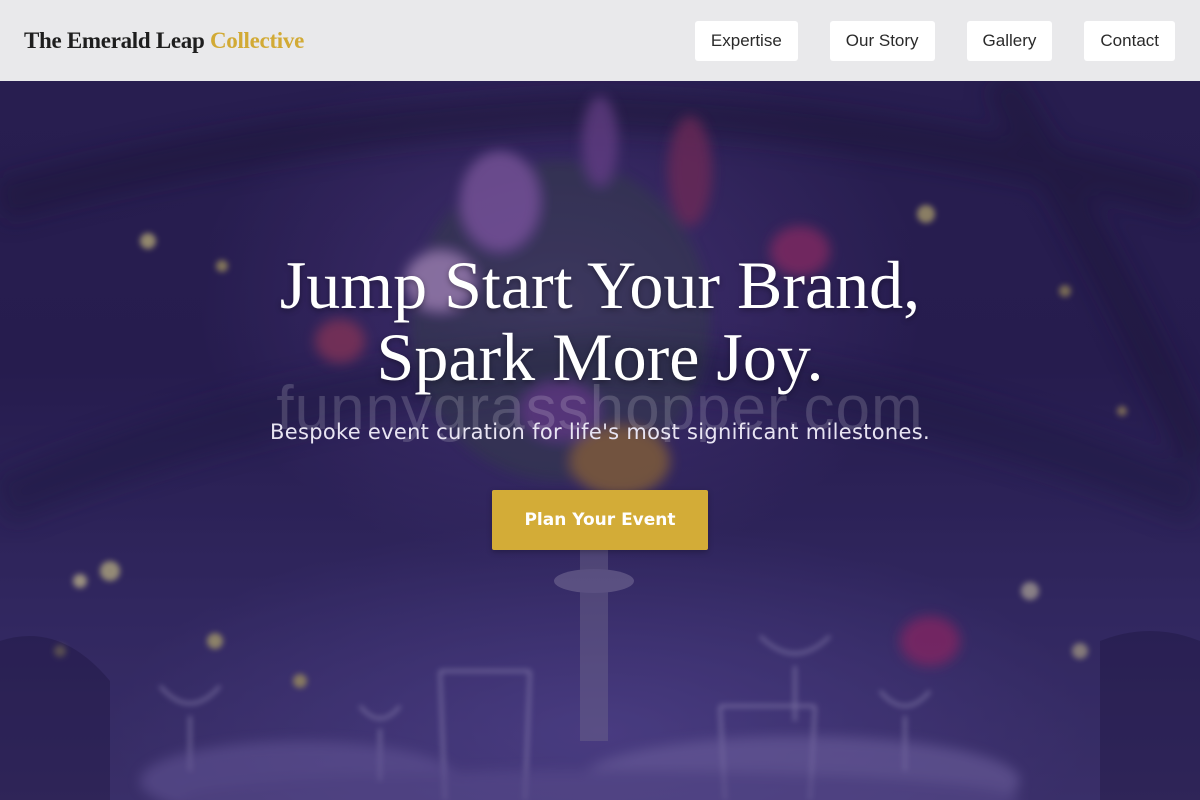 The image size is (1200, 800). I want to click on plan-your-event-button: Plan Your Event, so click(600, 520).